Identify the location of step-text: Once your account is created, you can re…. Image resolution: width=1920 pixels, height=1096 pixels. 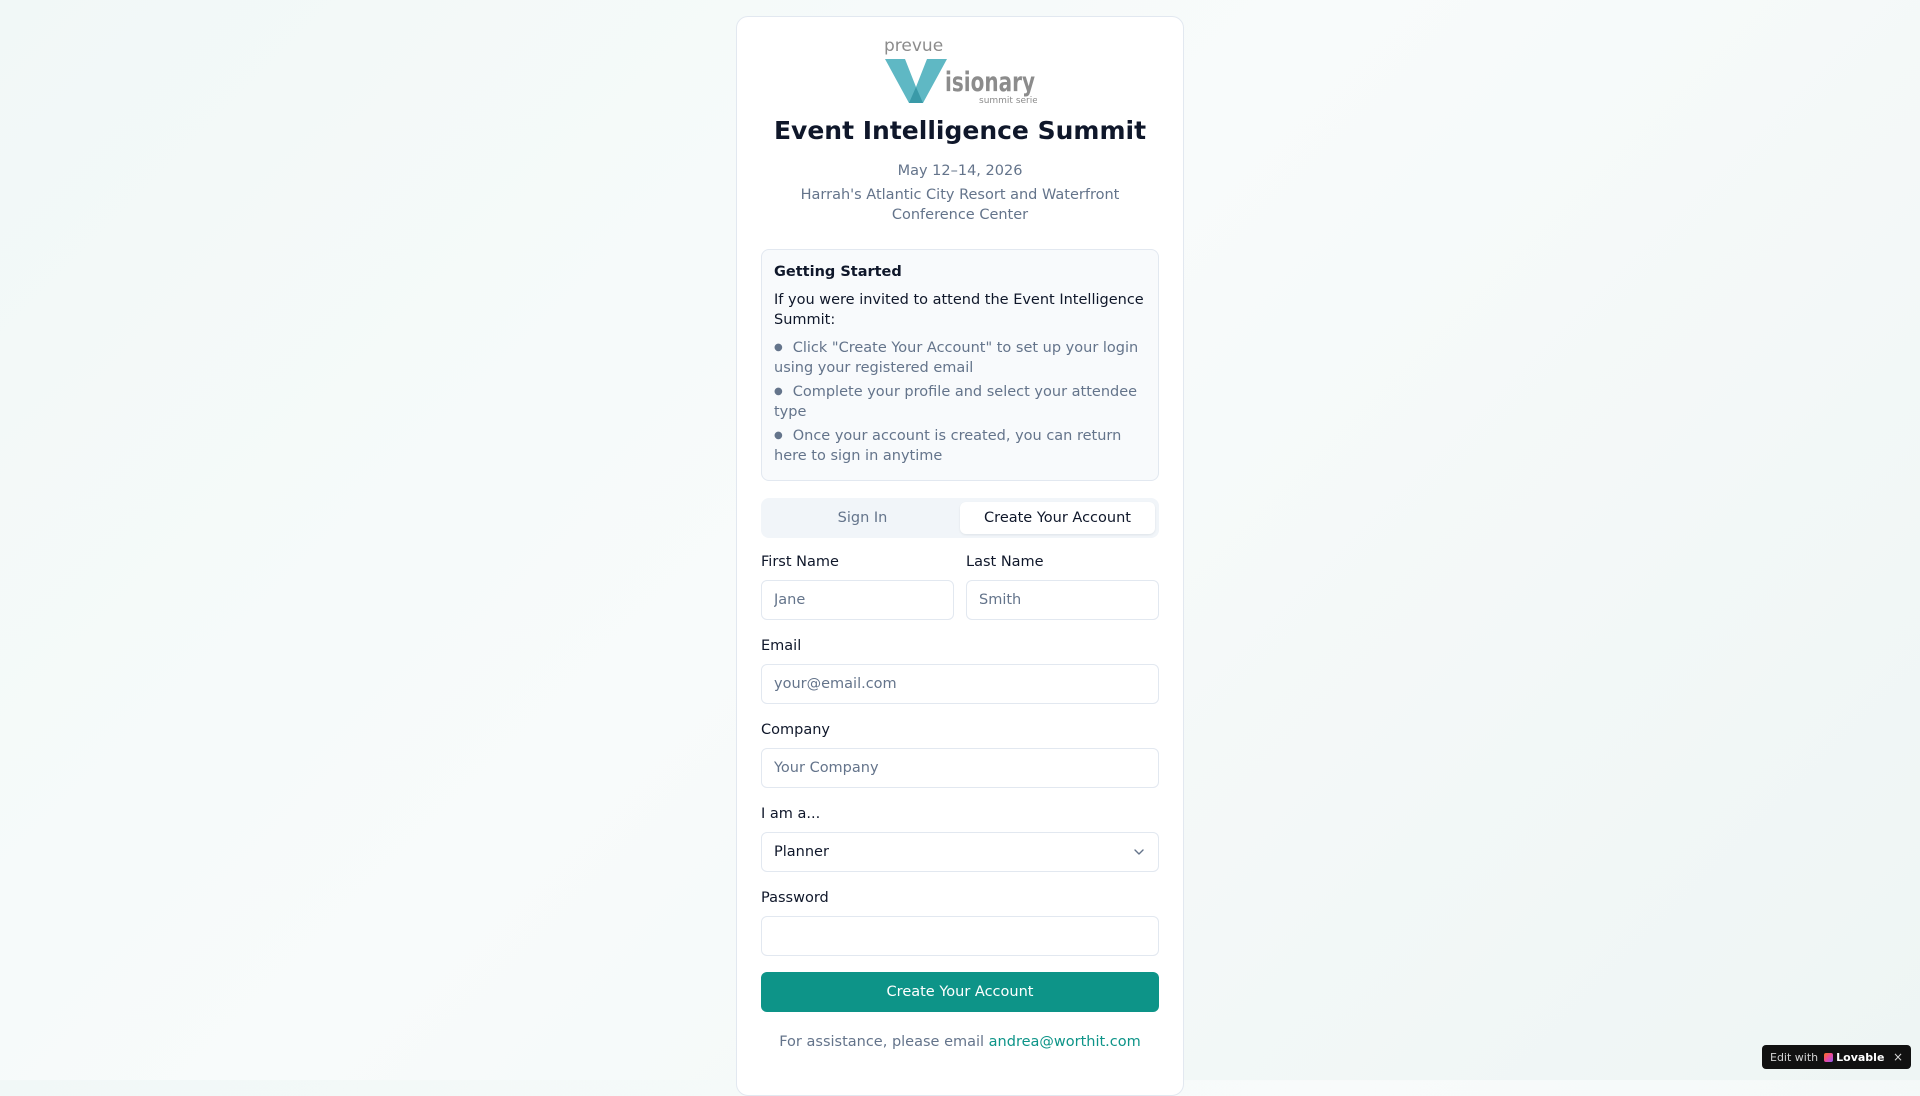
(948, 446).